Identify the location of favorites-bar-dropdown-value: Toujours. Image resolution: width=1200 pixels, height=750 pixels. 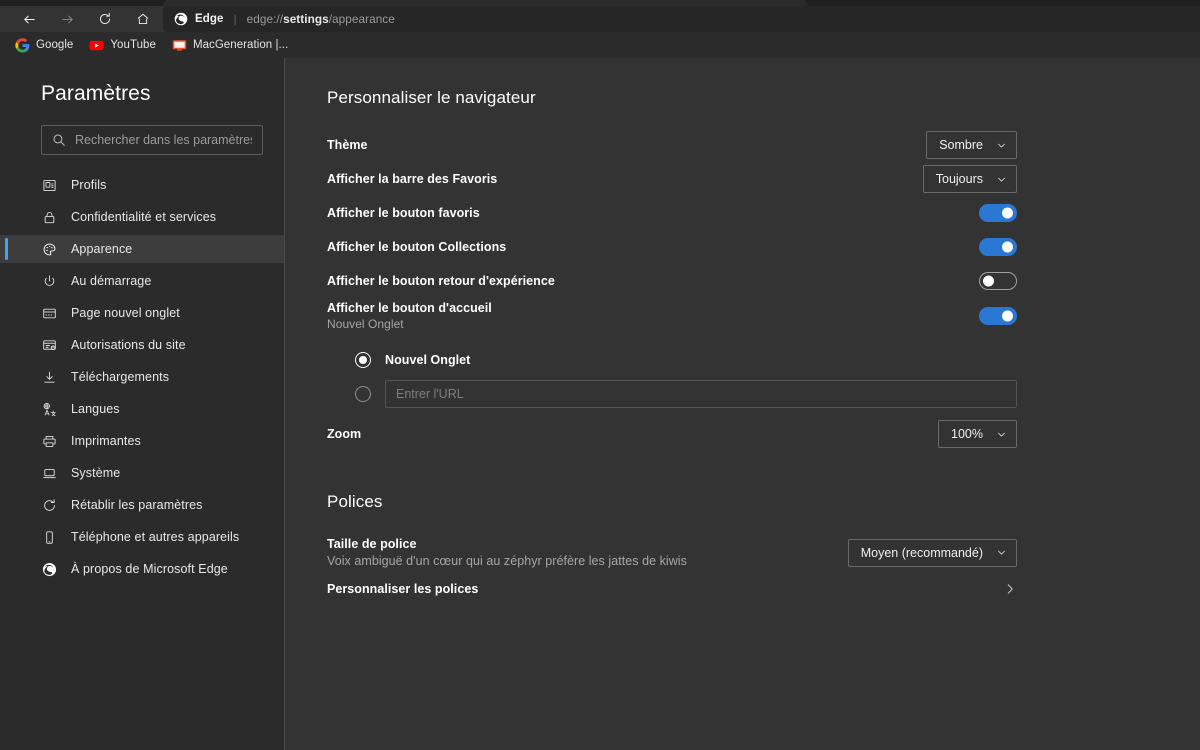
(959, 179).